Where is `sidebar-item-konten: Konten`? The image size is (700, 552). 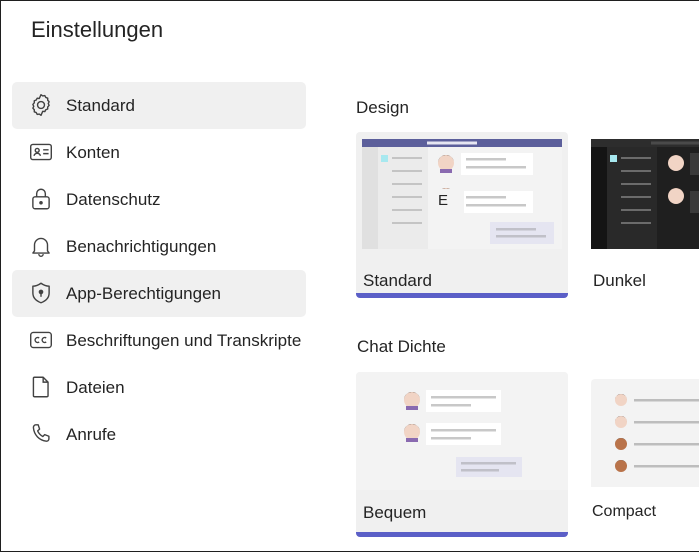 sidebar-item-konten: Konten is located at coordinates (159, 152).